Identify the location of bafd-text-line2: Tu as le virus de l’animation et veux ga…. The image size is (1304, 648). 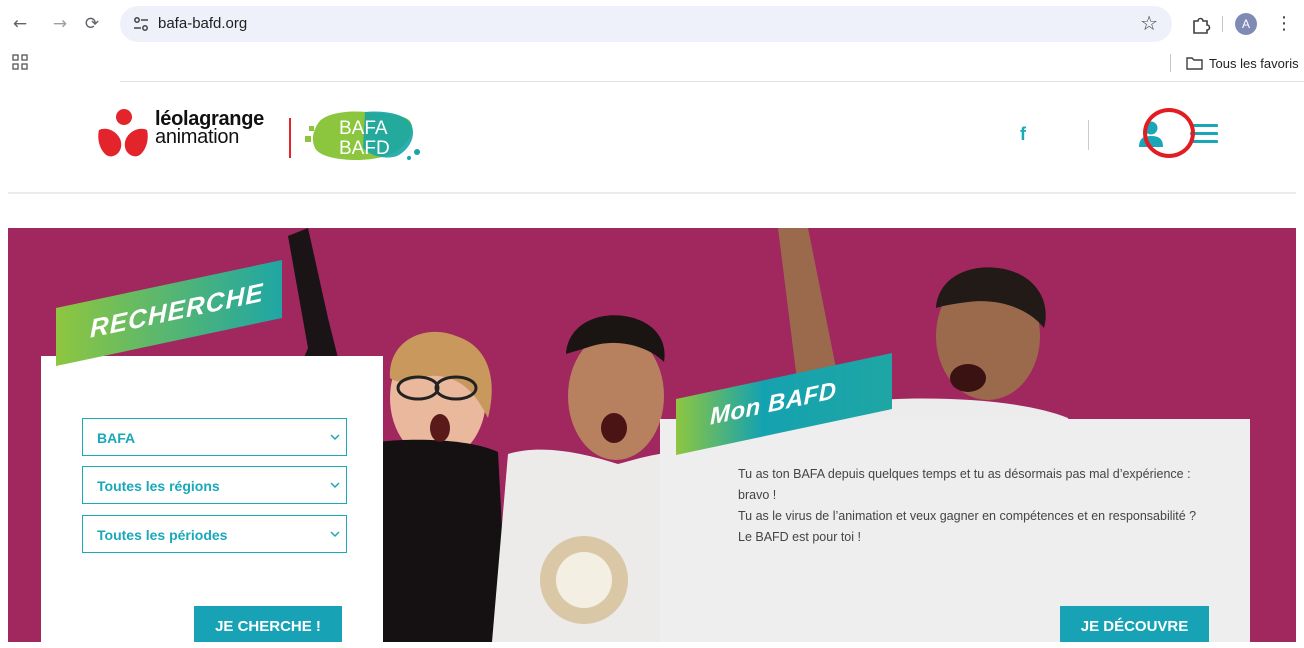
(967, 526).